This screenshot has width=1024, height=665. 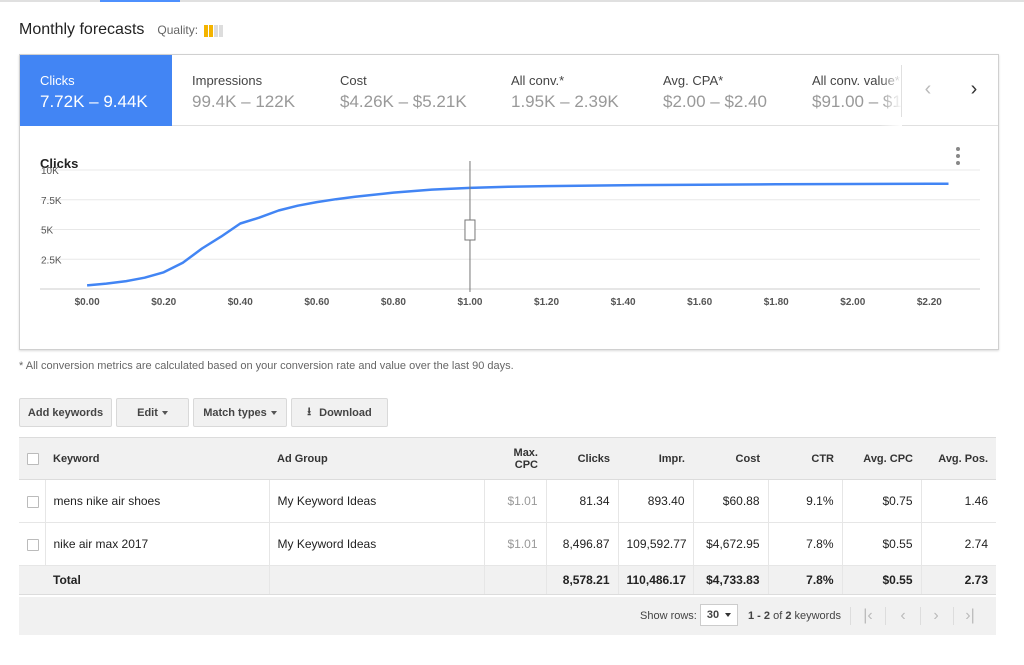 I want to click on metric-value: 99.4K – 122K, so click(x=244, y=101).